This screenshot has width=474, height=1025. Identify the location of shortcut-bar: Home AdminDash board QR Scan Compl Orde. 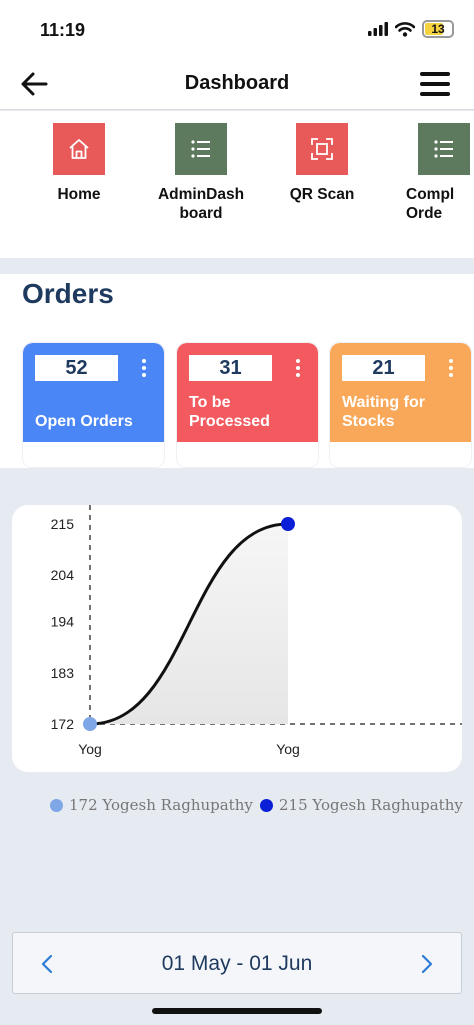
(237, 184).